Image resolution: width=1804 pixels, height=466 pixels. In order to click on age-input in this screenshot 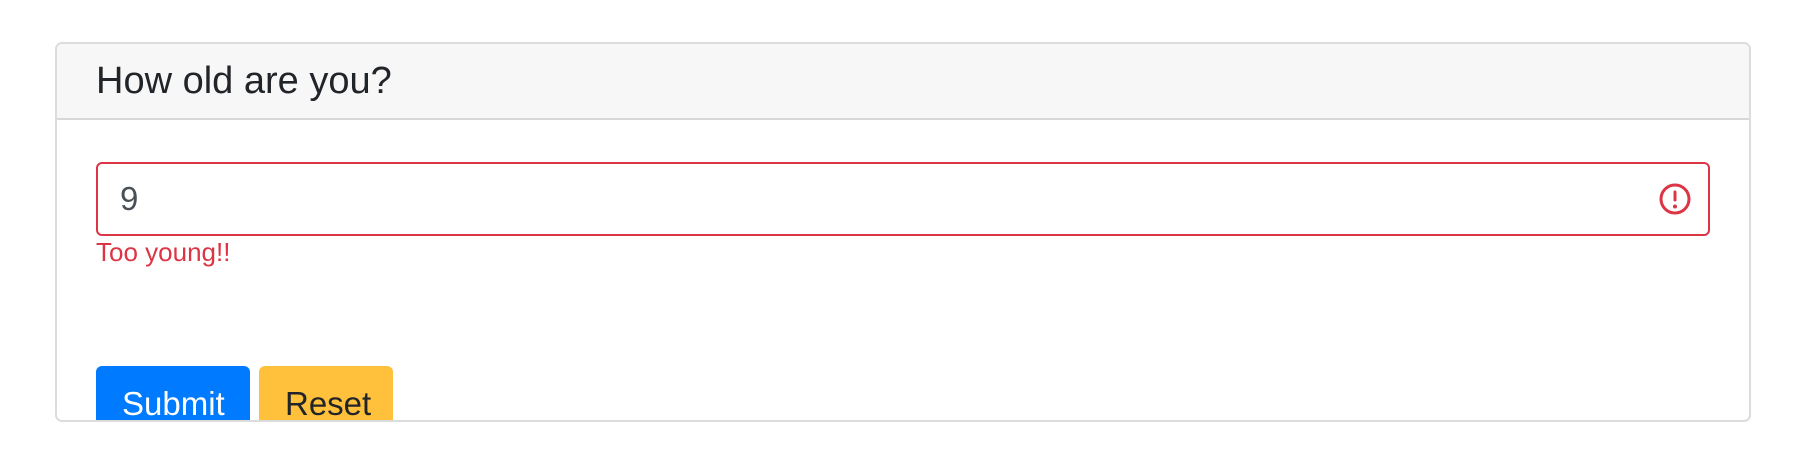, I will do `click(903, 199)`.